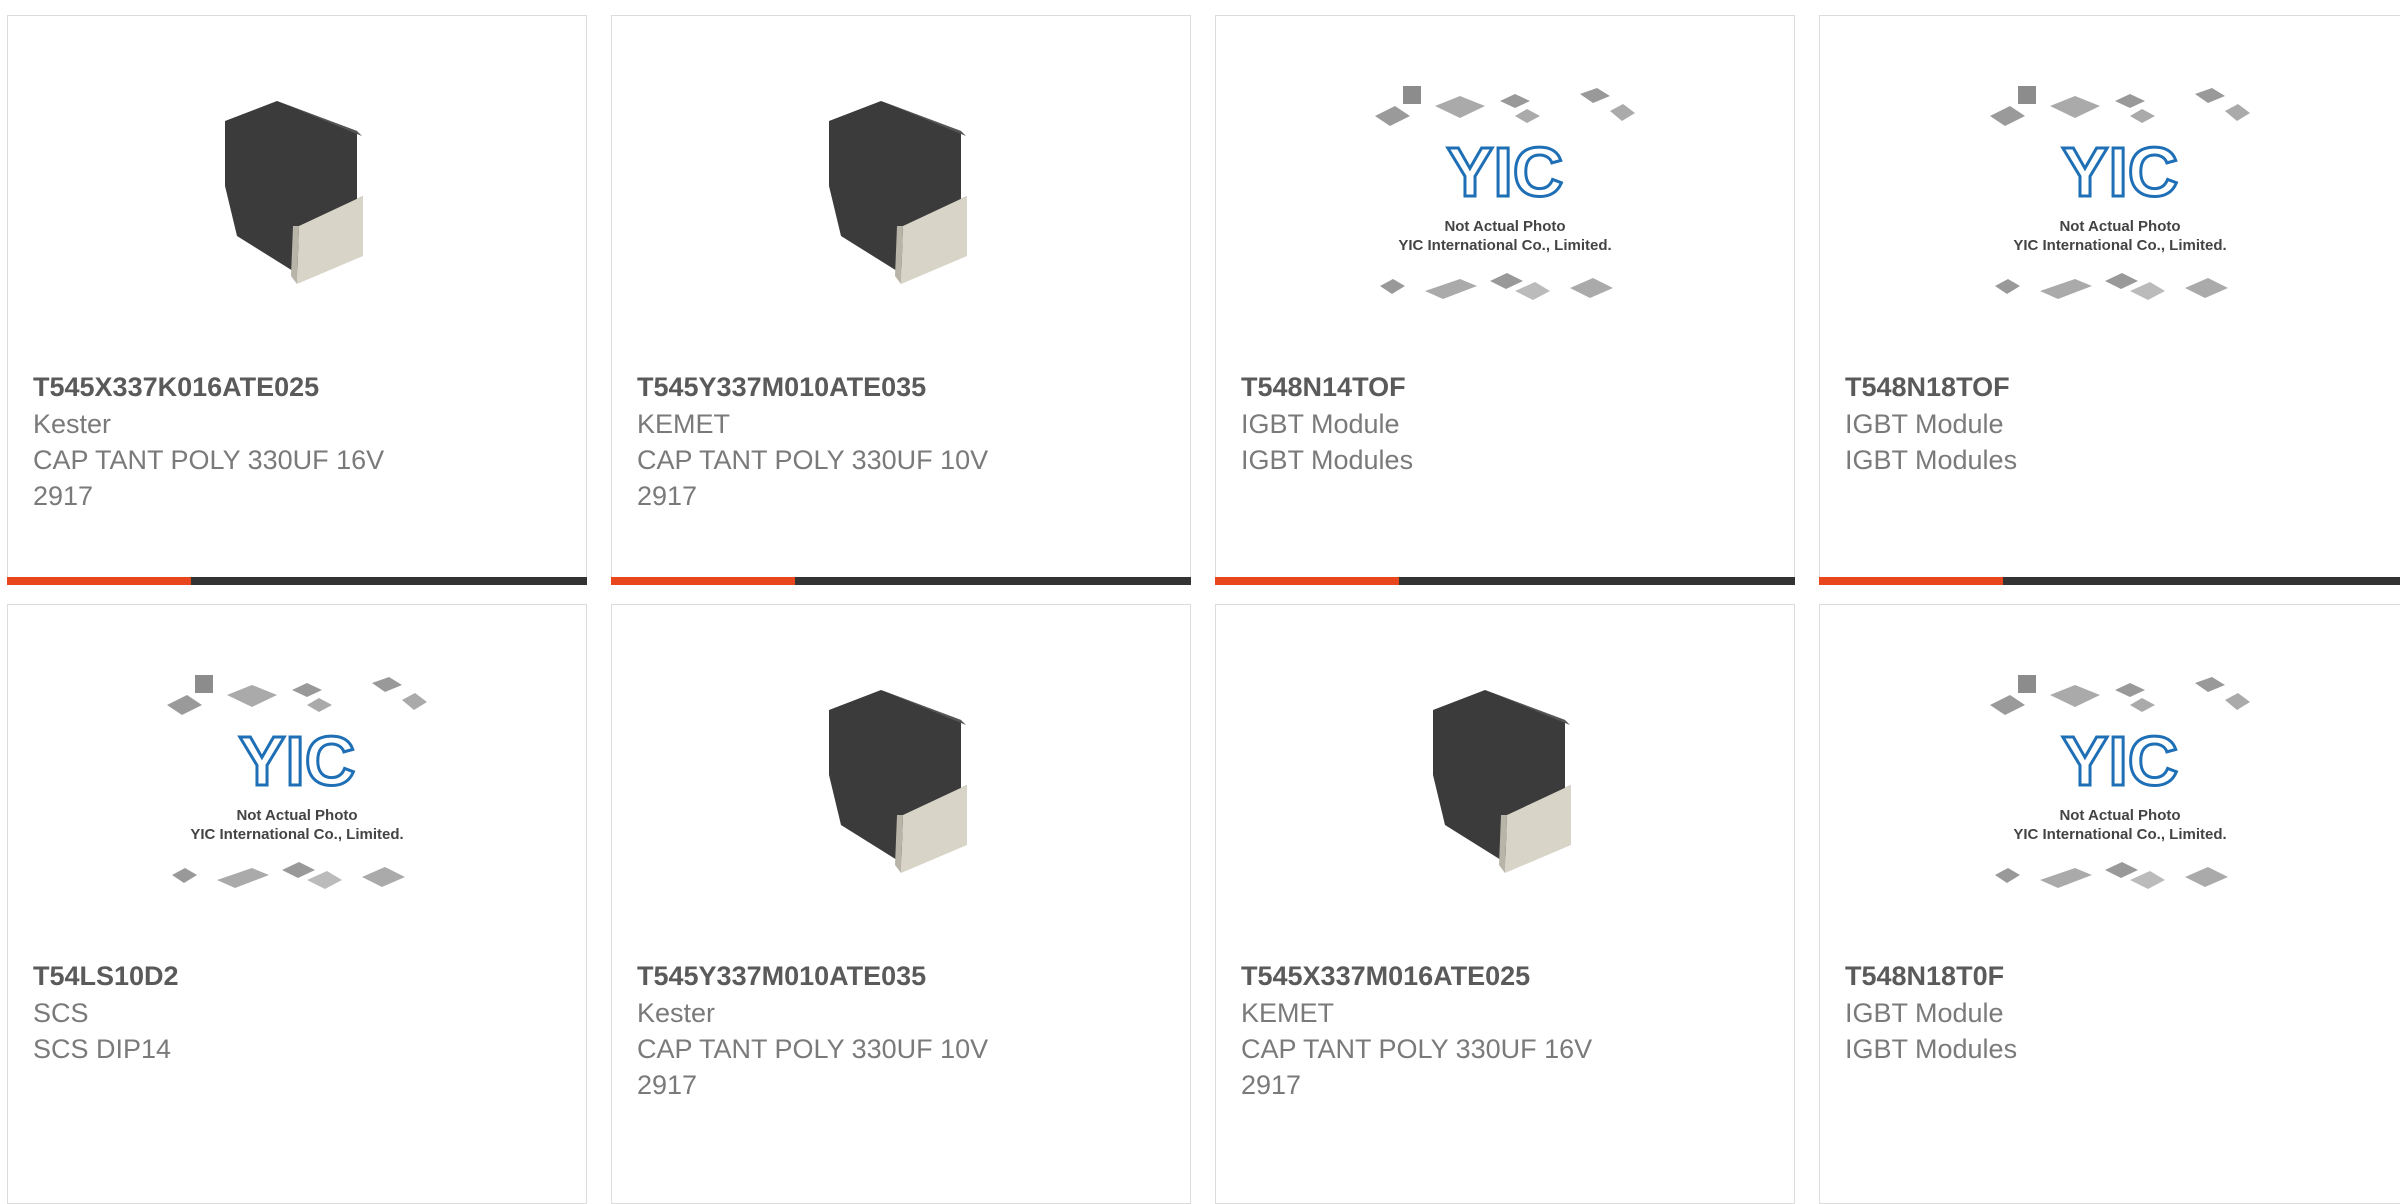 The height and width of the screenshot is (1204, 2400). Describe the element at coordinates (102, 1049) in the screenshot. I see `description: SCS DIP14` at that location.